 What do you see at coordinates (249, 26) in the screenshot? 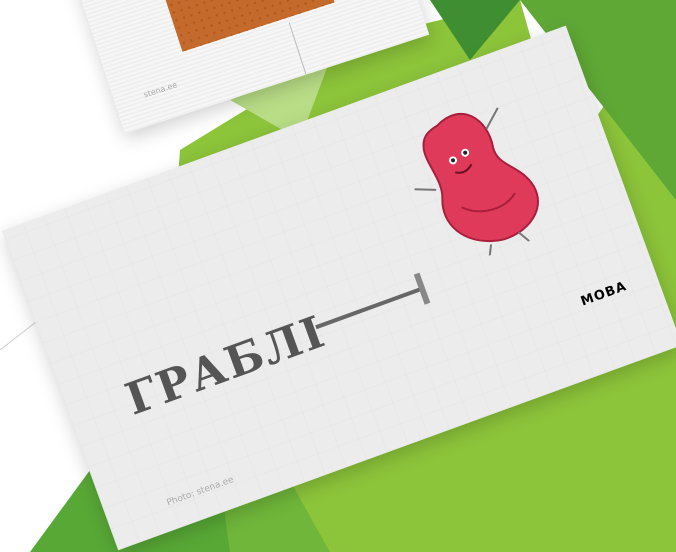
I see `orange-panel` at bounding box center [249, 26].